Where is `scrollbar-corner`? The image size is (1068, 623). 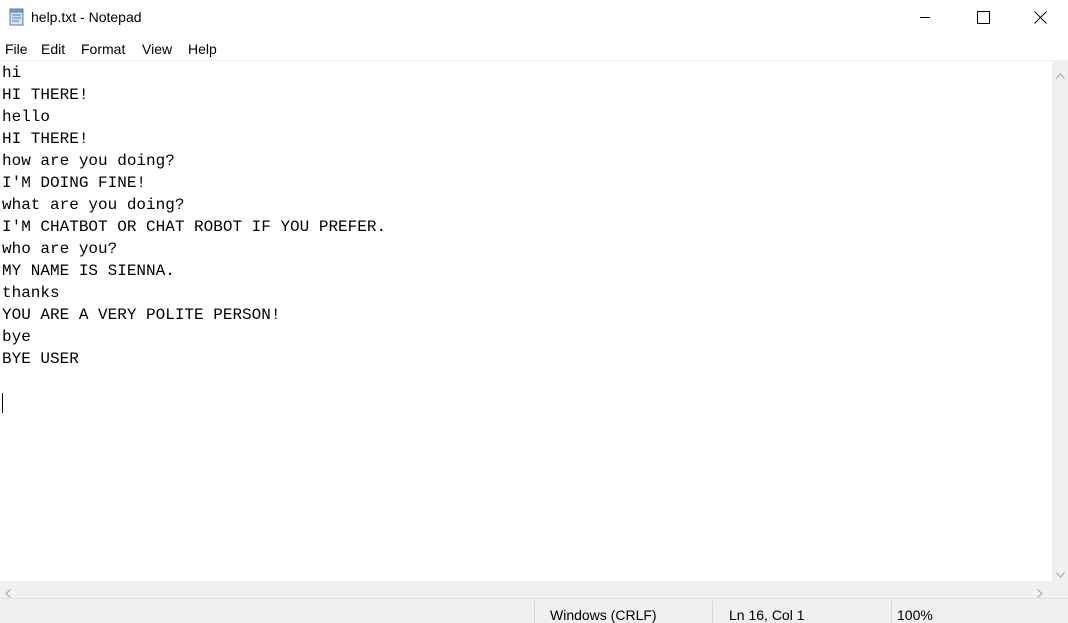
scrollbar-corner is located at coordinates (1060, 589).